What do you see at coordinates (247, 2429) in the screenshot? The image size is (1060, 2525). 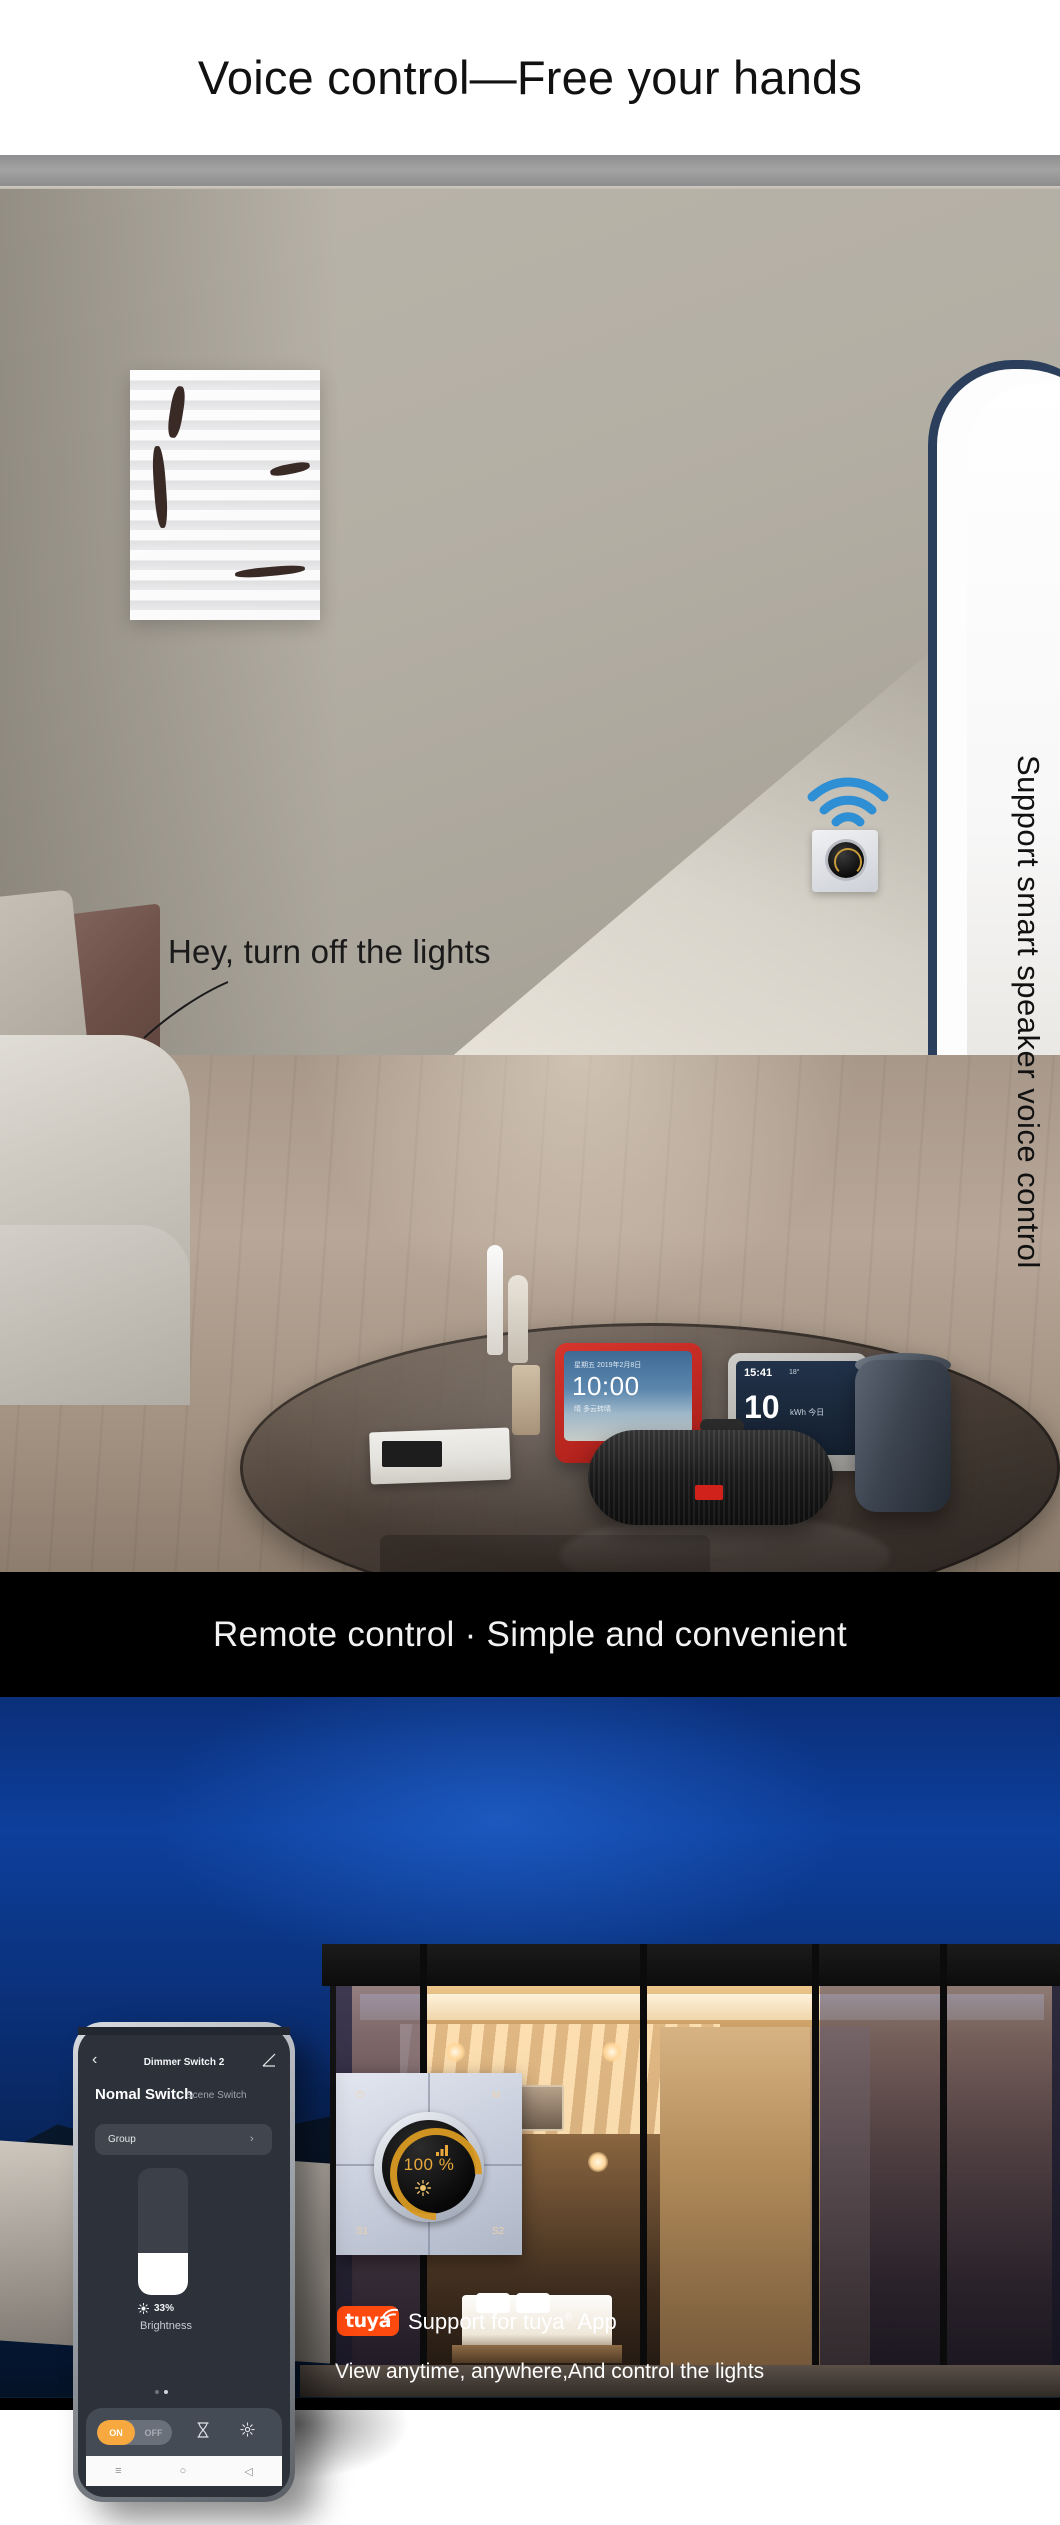 I see `gear-icon` at bounding box center [247, 2429].